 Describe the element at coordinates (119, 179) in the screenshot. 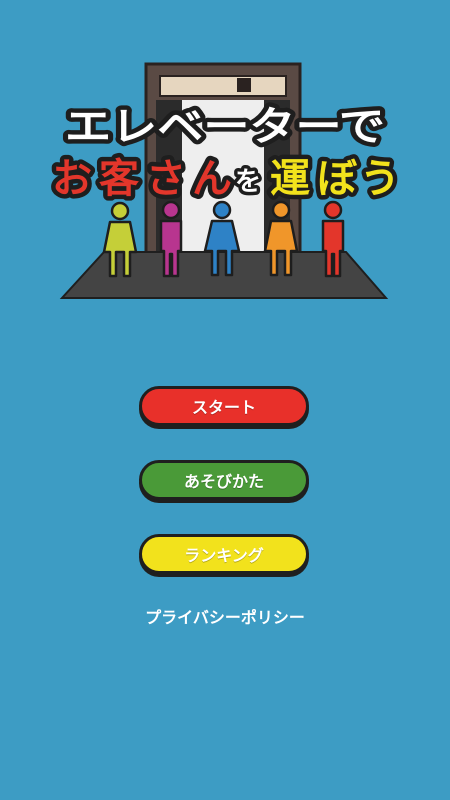

I see `title-char-kyaku: 客` at that location.